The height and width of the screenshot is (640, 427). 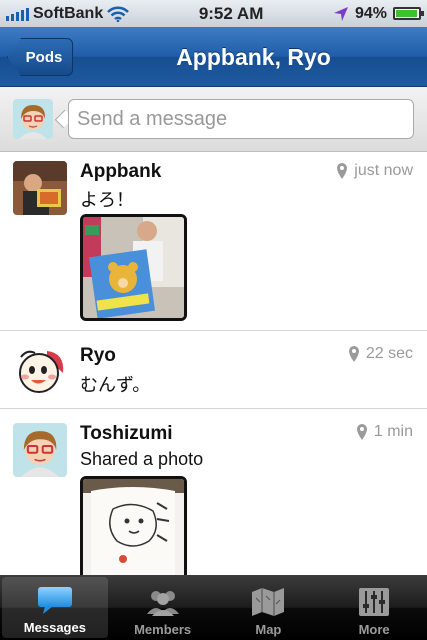 I want to click on sliders-icon, so click(x=374, y=602).